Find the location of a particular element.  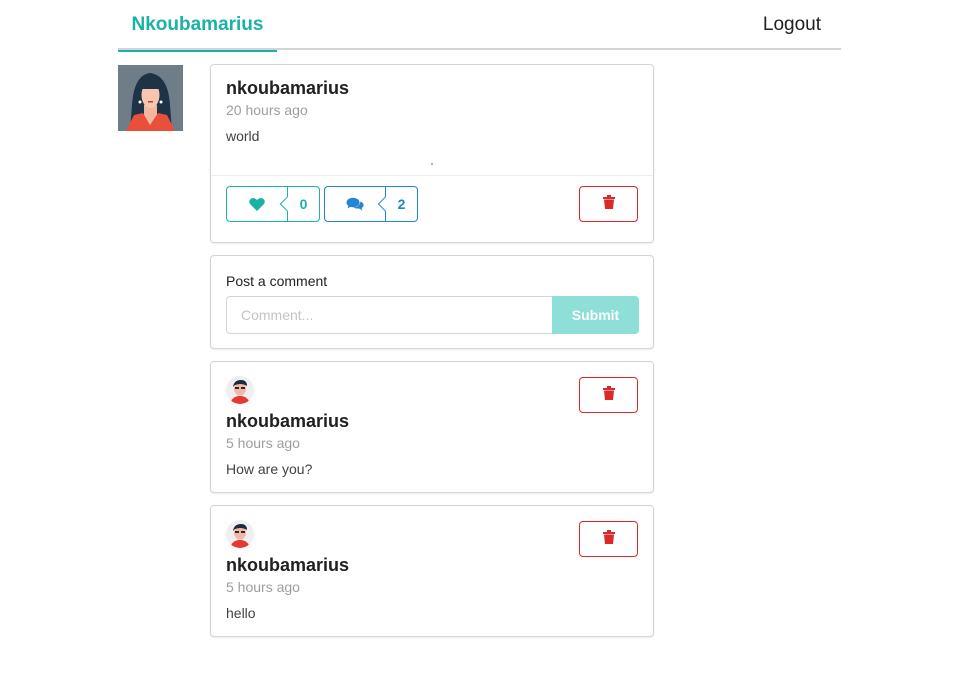

comment-card: nkoubamarius 5 hours ago How are you? is located at coordinates (432, 427).